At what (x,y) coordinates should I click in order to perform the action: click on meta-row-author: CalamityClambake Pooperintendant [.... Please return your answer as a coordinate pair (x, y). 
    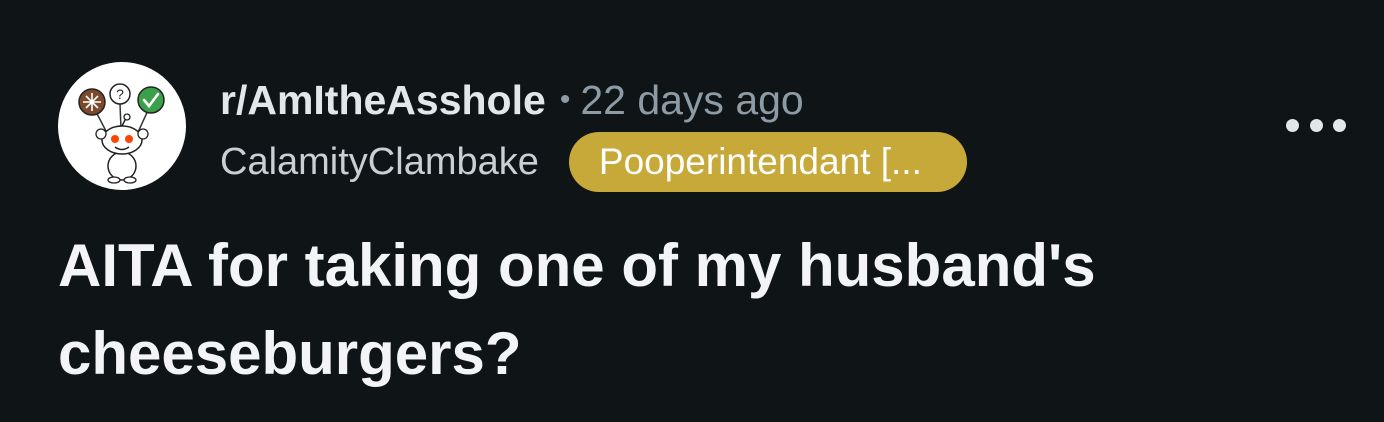
    Looking at the image, I should click on (593, 162).